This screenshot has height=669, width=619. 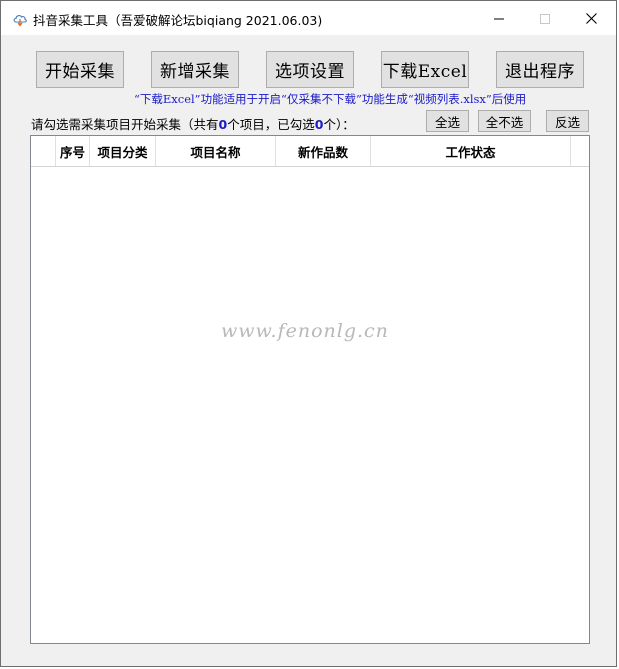 What do you see at coordinates (310, 69) in the screenshot?
I see `options-button: 选项设置` at bounding box center [310, 69].